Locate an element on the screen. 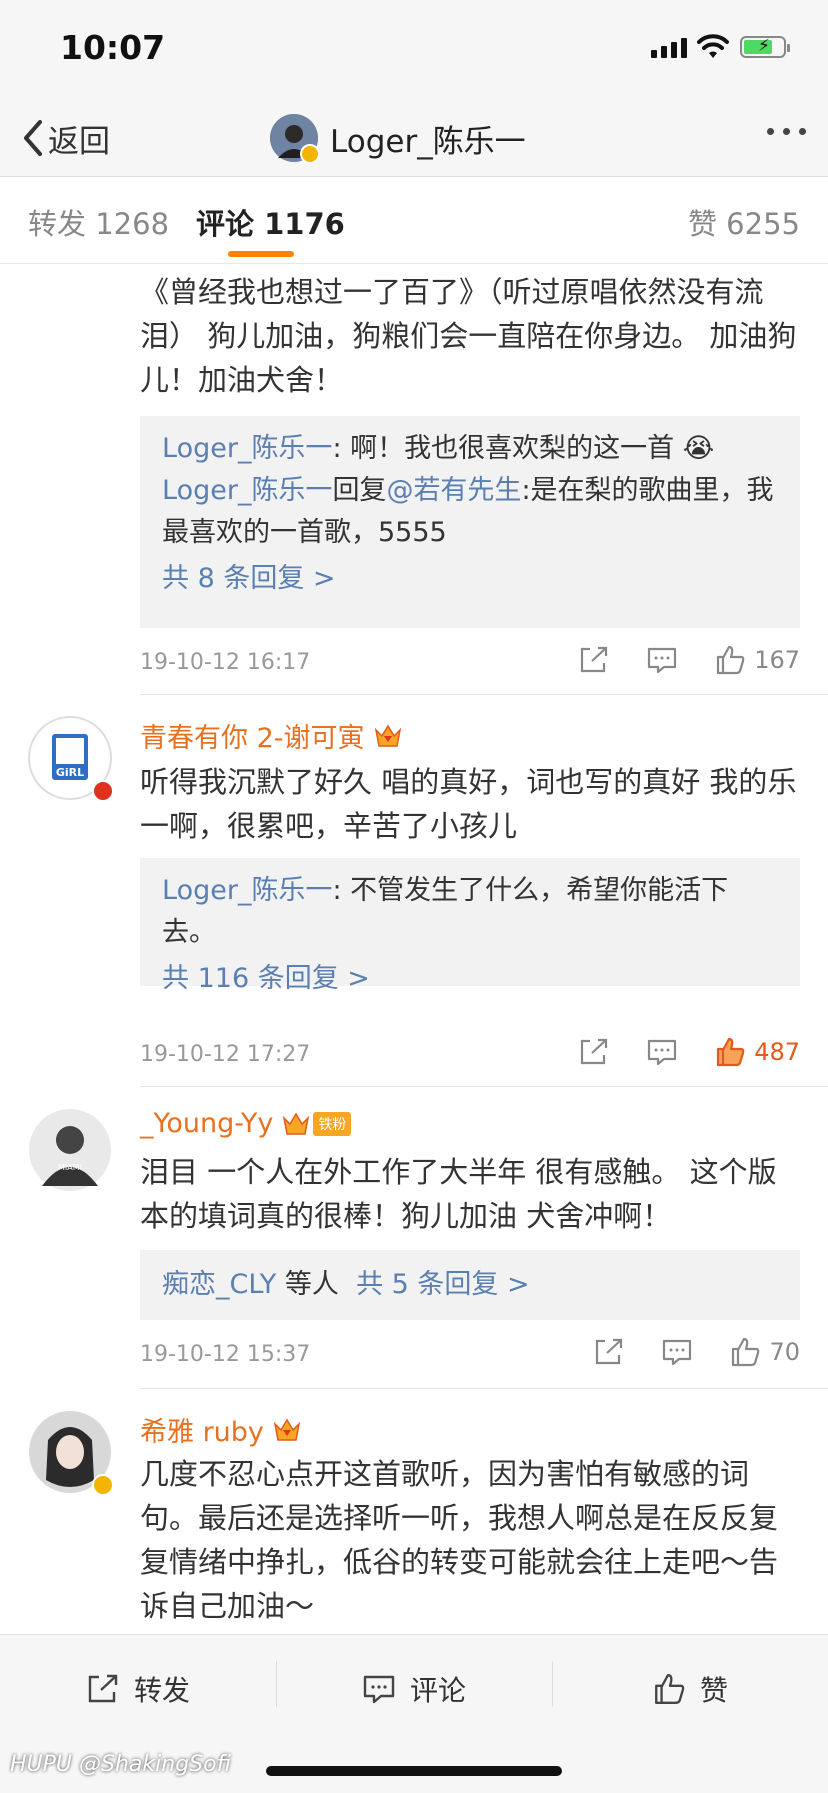 This screenshot has height=1793, width=828. nav-user: Loger_陈乐一 is located at coordinates (398, 138).